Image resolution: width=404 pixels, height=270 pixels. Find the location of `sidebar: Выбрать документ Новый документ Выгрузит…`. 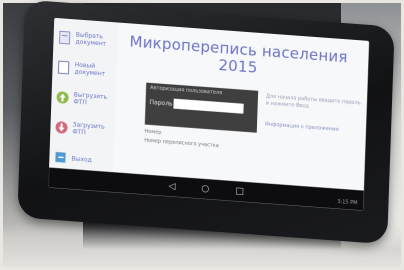

sidebar: Выбрать документ Новый документ Выгрузит… is located at coordinates (84, 95).